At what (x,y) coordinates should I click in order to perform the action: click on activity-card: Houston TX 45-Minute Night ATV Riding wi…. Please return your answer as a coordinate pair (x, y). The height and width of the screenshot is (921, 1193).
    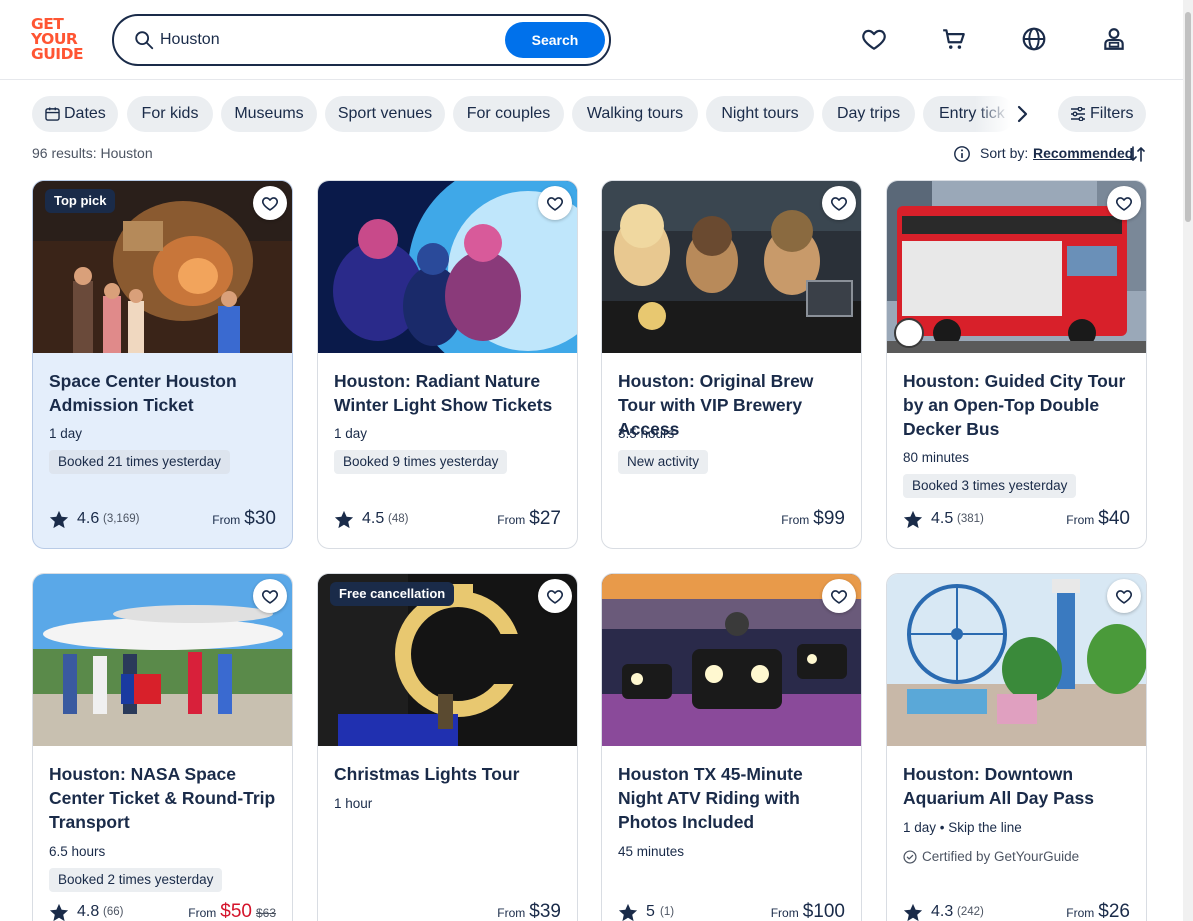
    Looking at the image, I should click on (731, 747).